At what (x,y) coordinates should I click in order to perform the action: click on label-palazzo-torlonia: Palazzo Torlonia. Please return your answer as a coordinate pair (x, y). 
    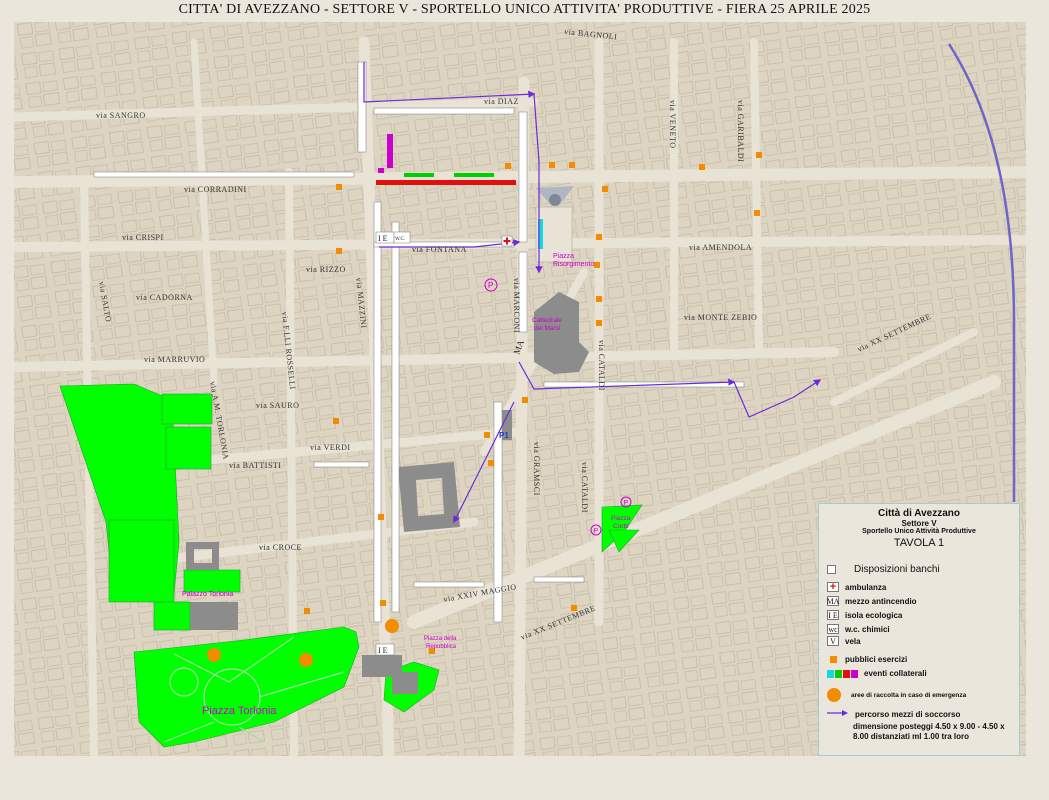
    Looking at the image, I should click on (207, 594).